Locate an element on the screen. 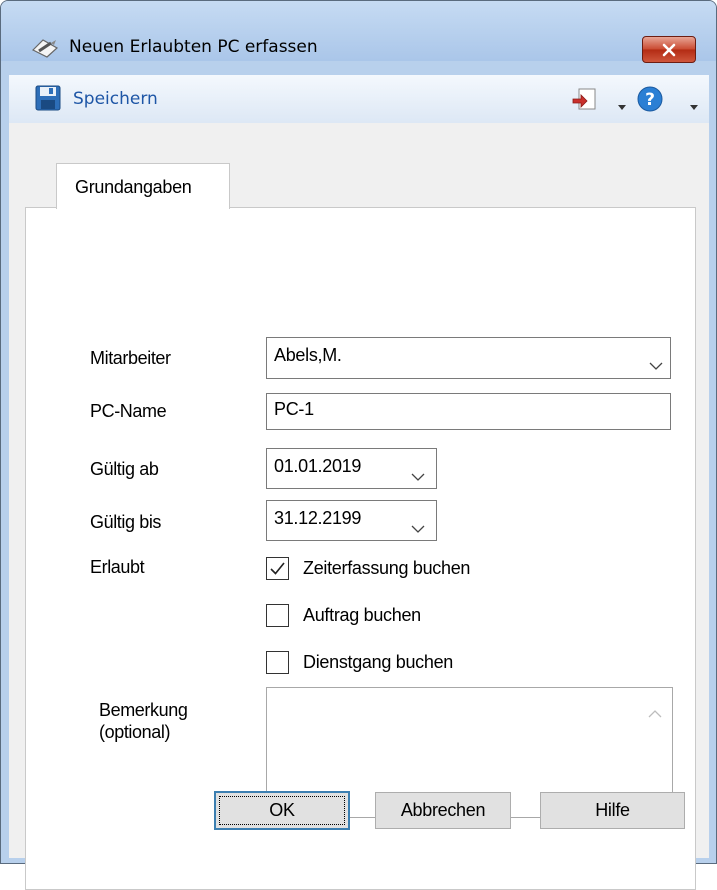 The height and width of the screenshot is (890, 717). zeiterfassung-checkbox is located at coordinates (277, 568).